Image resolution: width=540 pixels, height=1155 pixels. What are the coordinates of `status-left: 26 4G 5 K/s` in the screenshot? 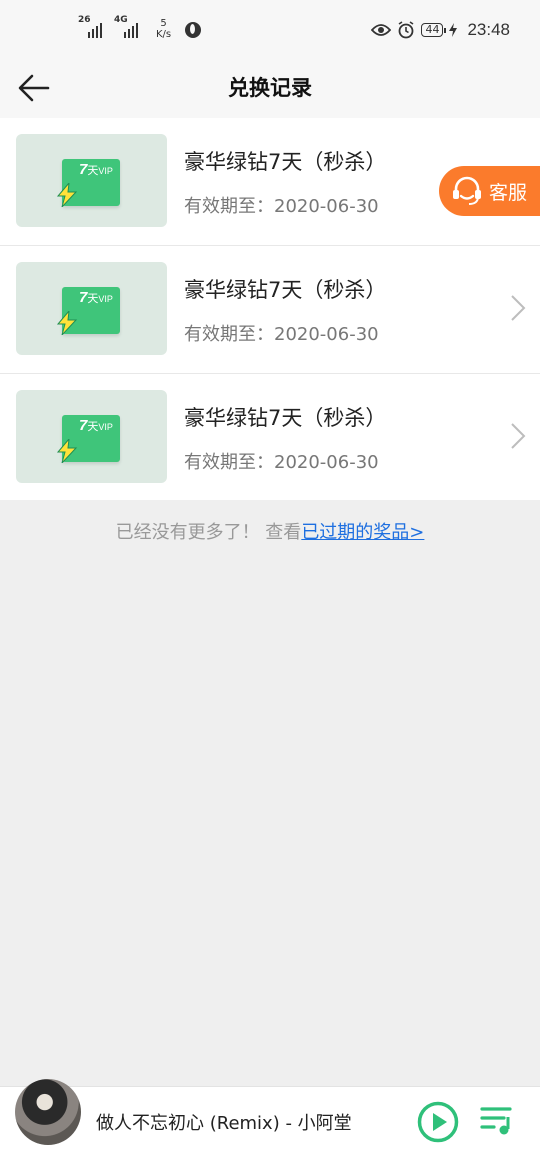 It's located at (140, 31).